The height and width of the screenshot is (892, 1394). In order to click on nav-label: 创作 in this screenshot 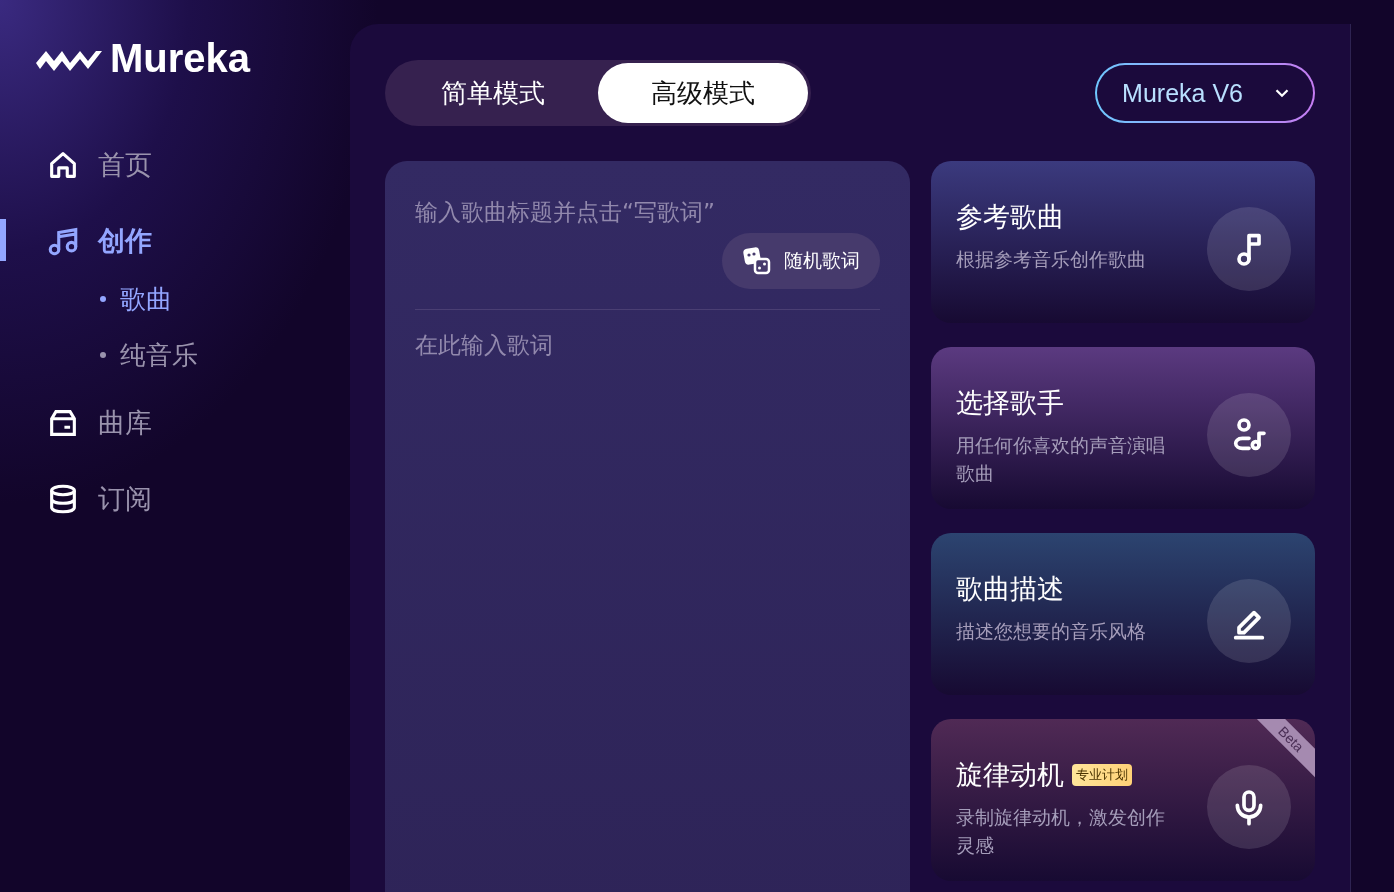, I will do `click(125, 241)`.